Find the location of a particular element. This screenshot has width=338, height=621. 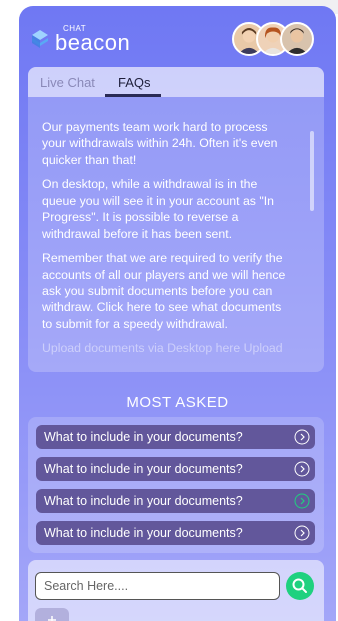

agent-avatars is located at coordinates (274, 40).